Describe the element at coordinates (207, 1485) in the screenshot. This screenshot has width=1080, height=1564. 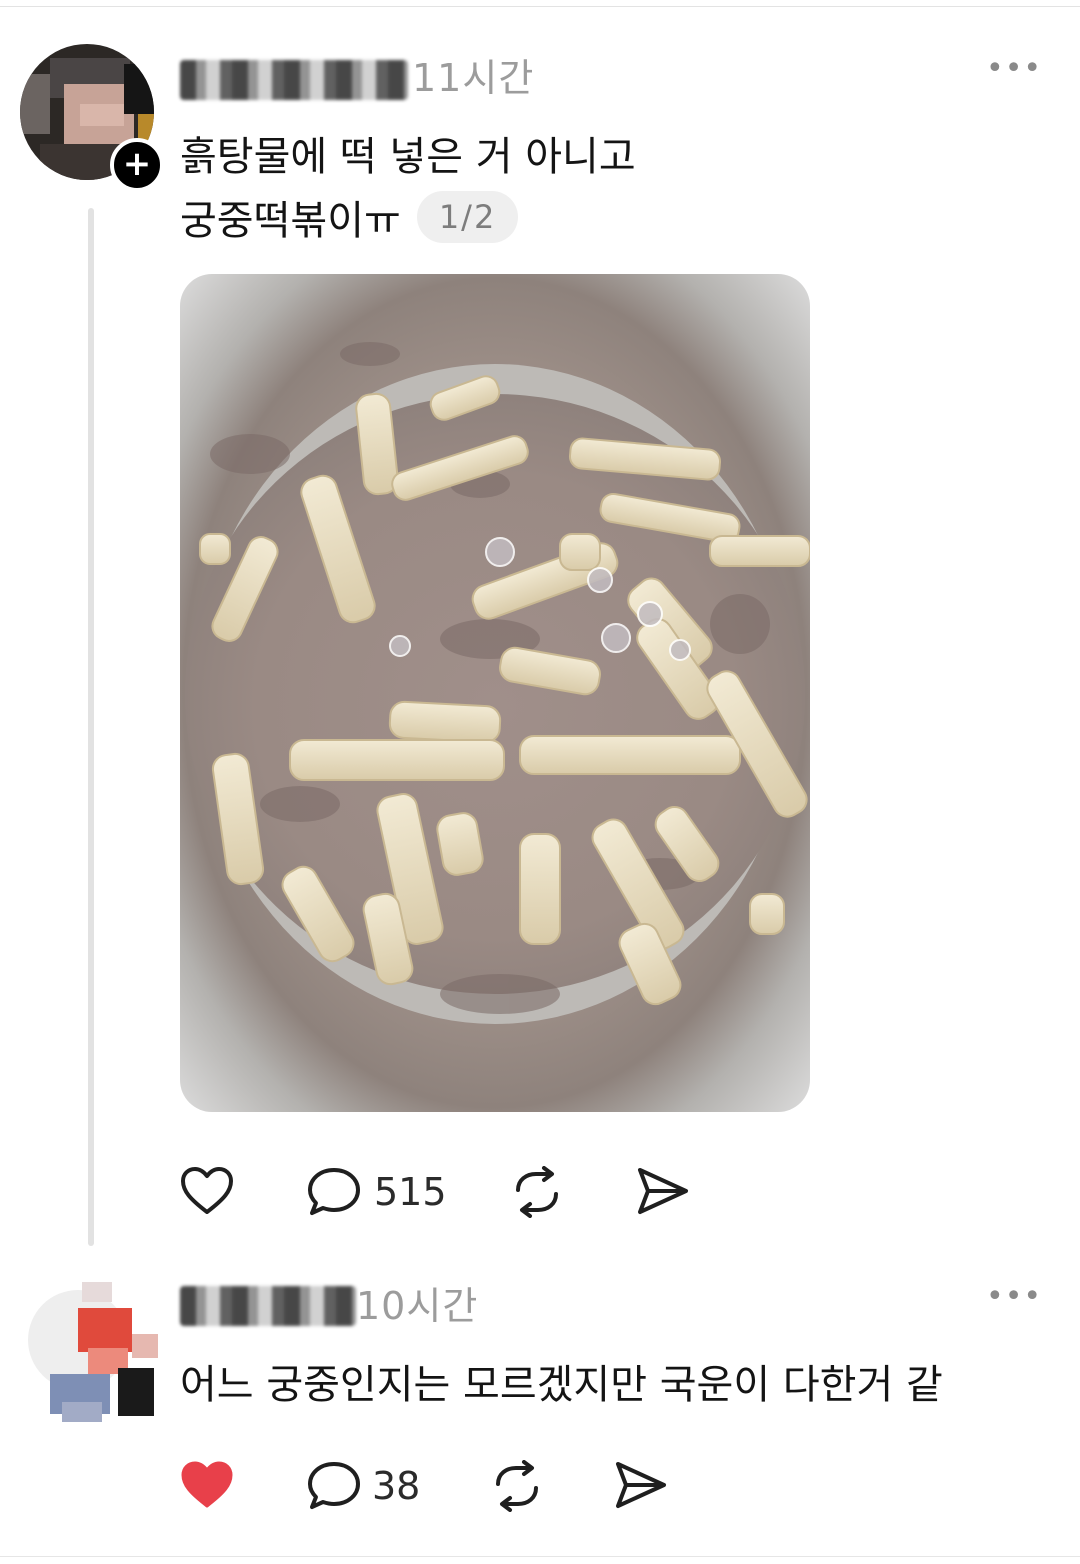
I see `heart-filled-icon` at that location.